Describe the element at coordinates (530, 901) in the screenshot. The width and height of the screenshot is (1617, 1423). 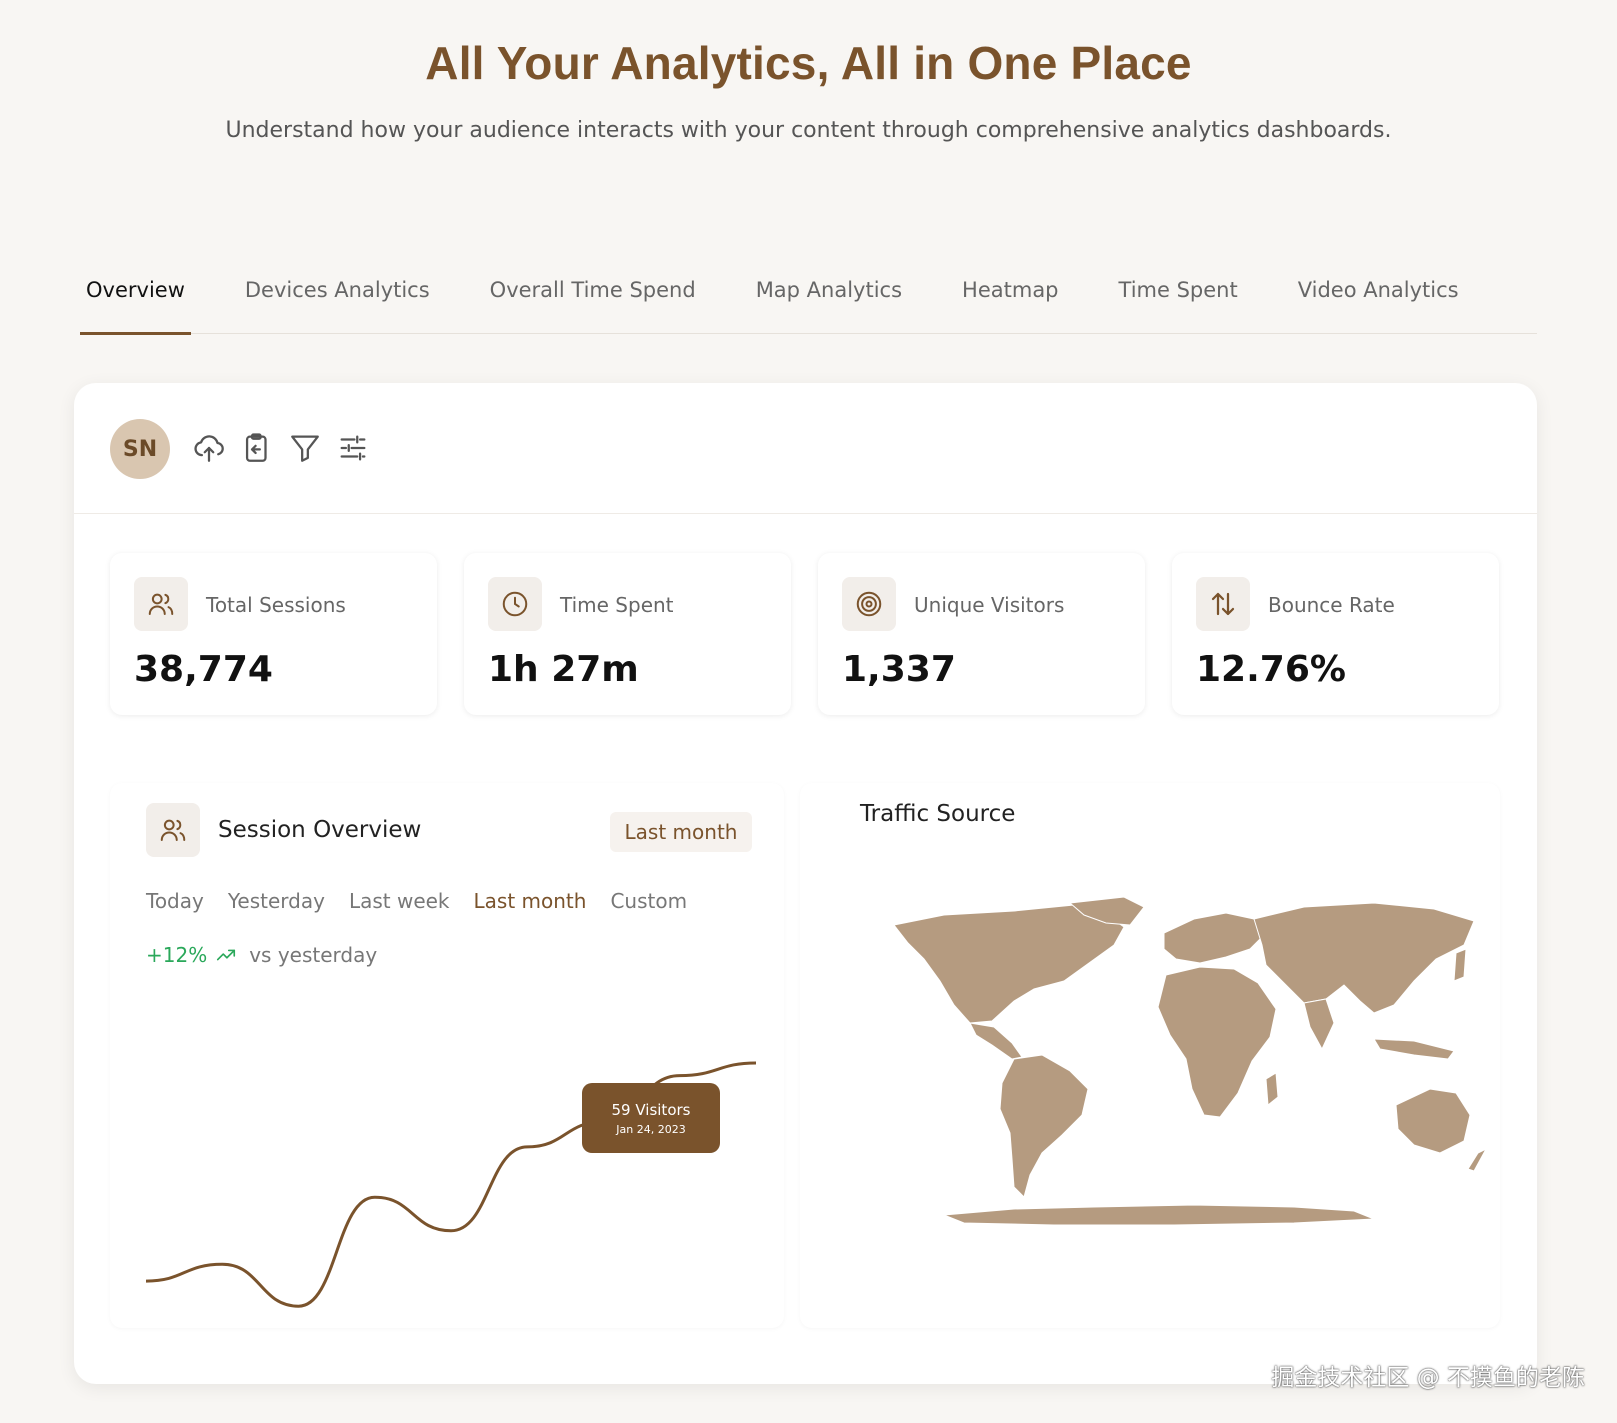
I see `range-last-month: Last month` at that location.